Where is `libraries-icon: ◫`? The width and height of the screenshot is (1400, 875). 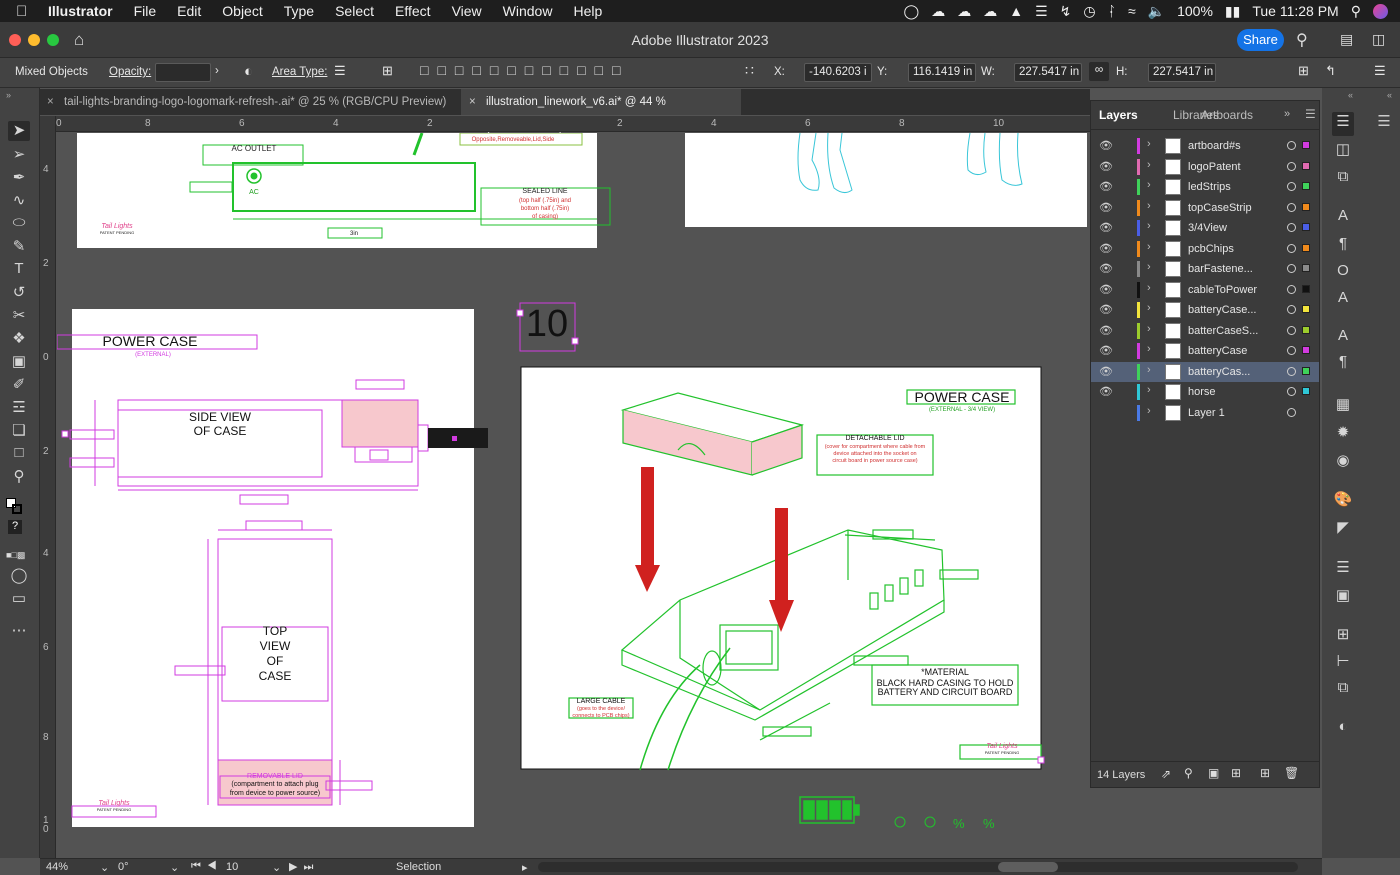 libraries-icon: ◫ is located at coordinates (1343, 150).